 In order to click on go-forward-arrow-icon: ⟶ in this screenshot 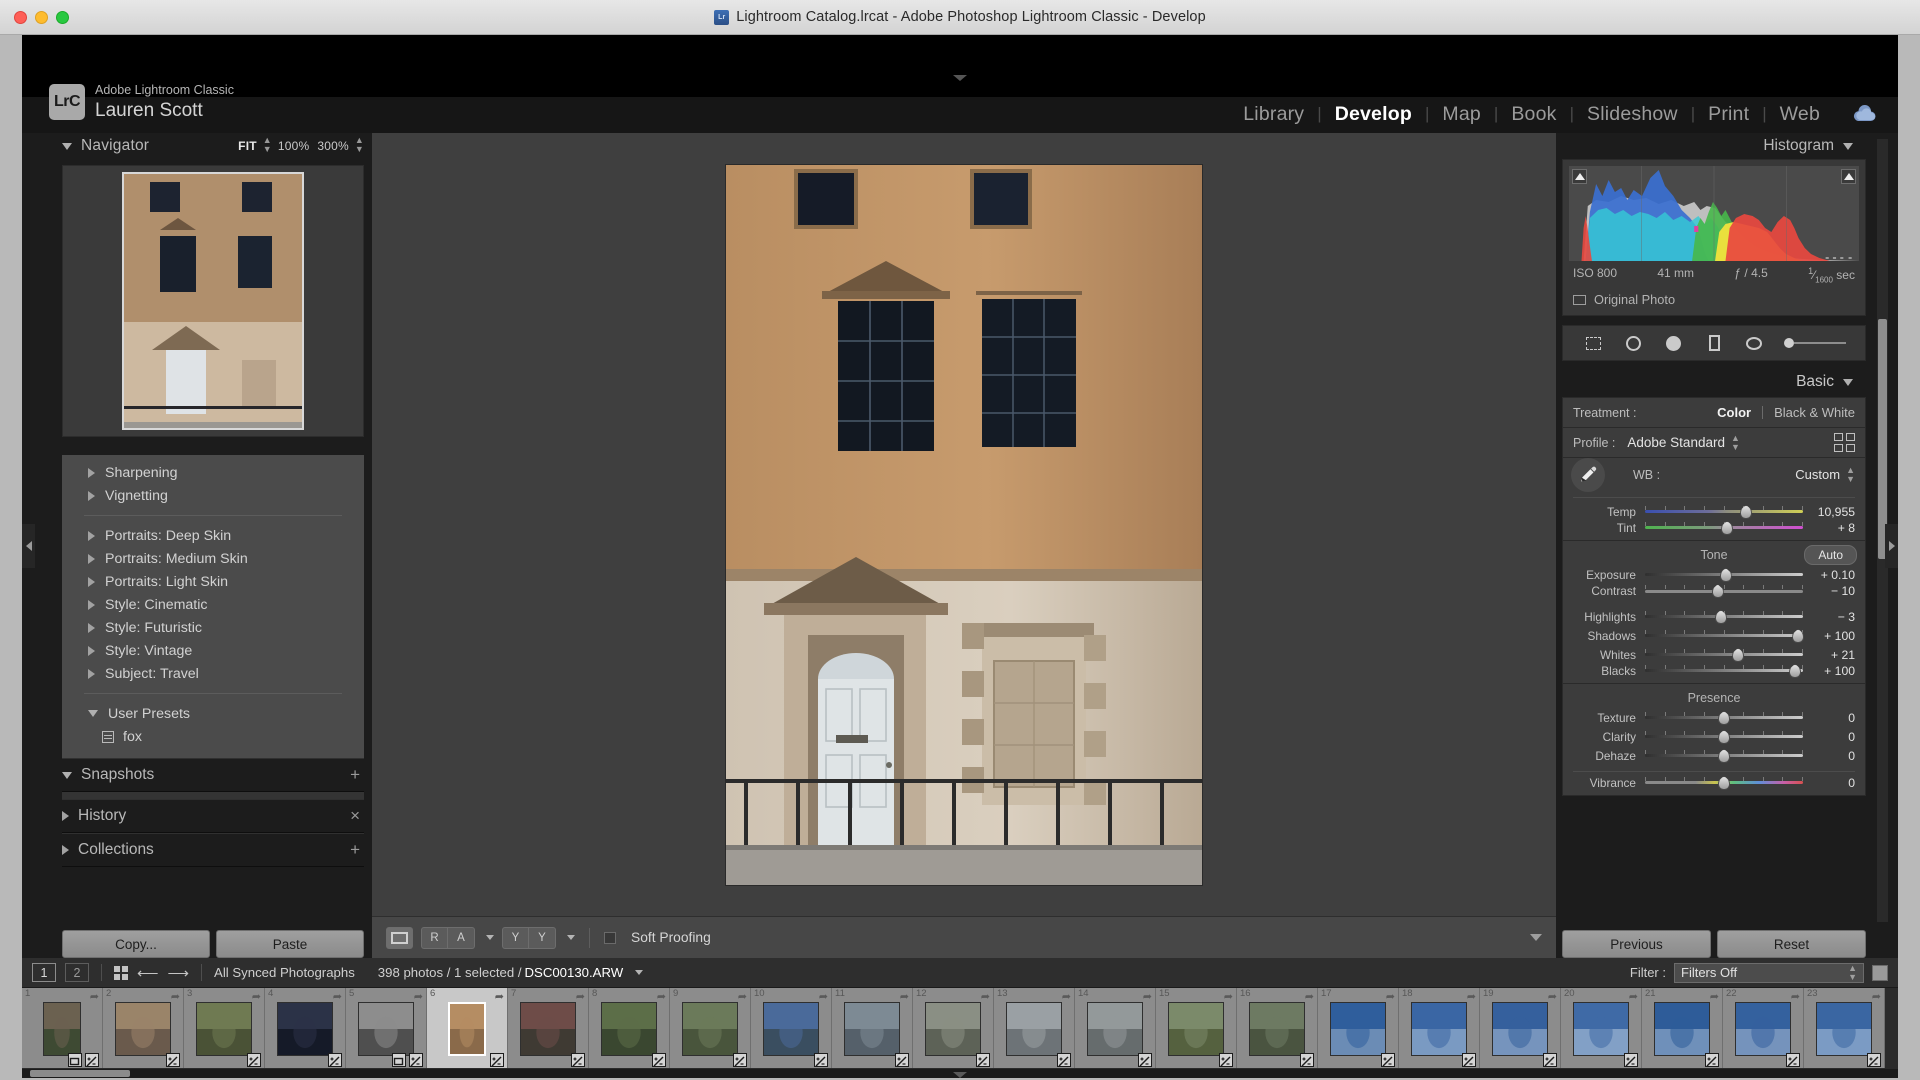, I will do `click(179, 973)`.